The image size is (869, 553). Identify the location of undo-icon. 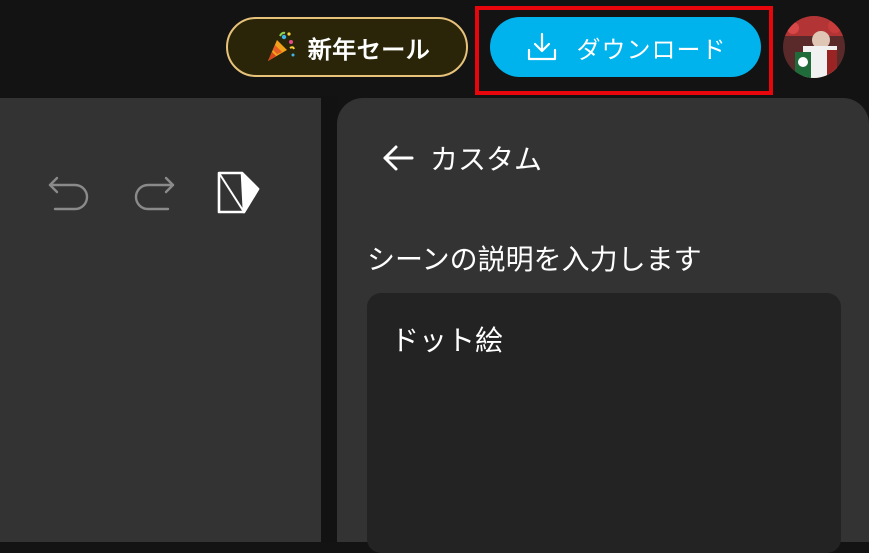
(69, 194).